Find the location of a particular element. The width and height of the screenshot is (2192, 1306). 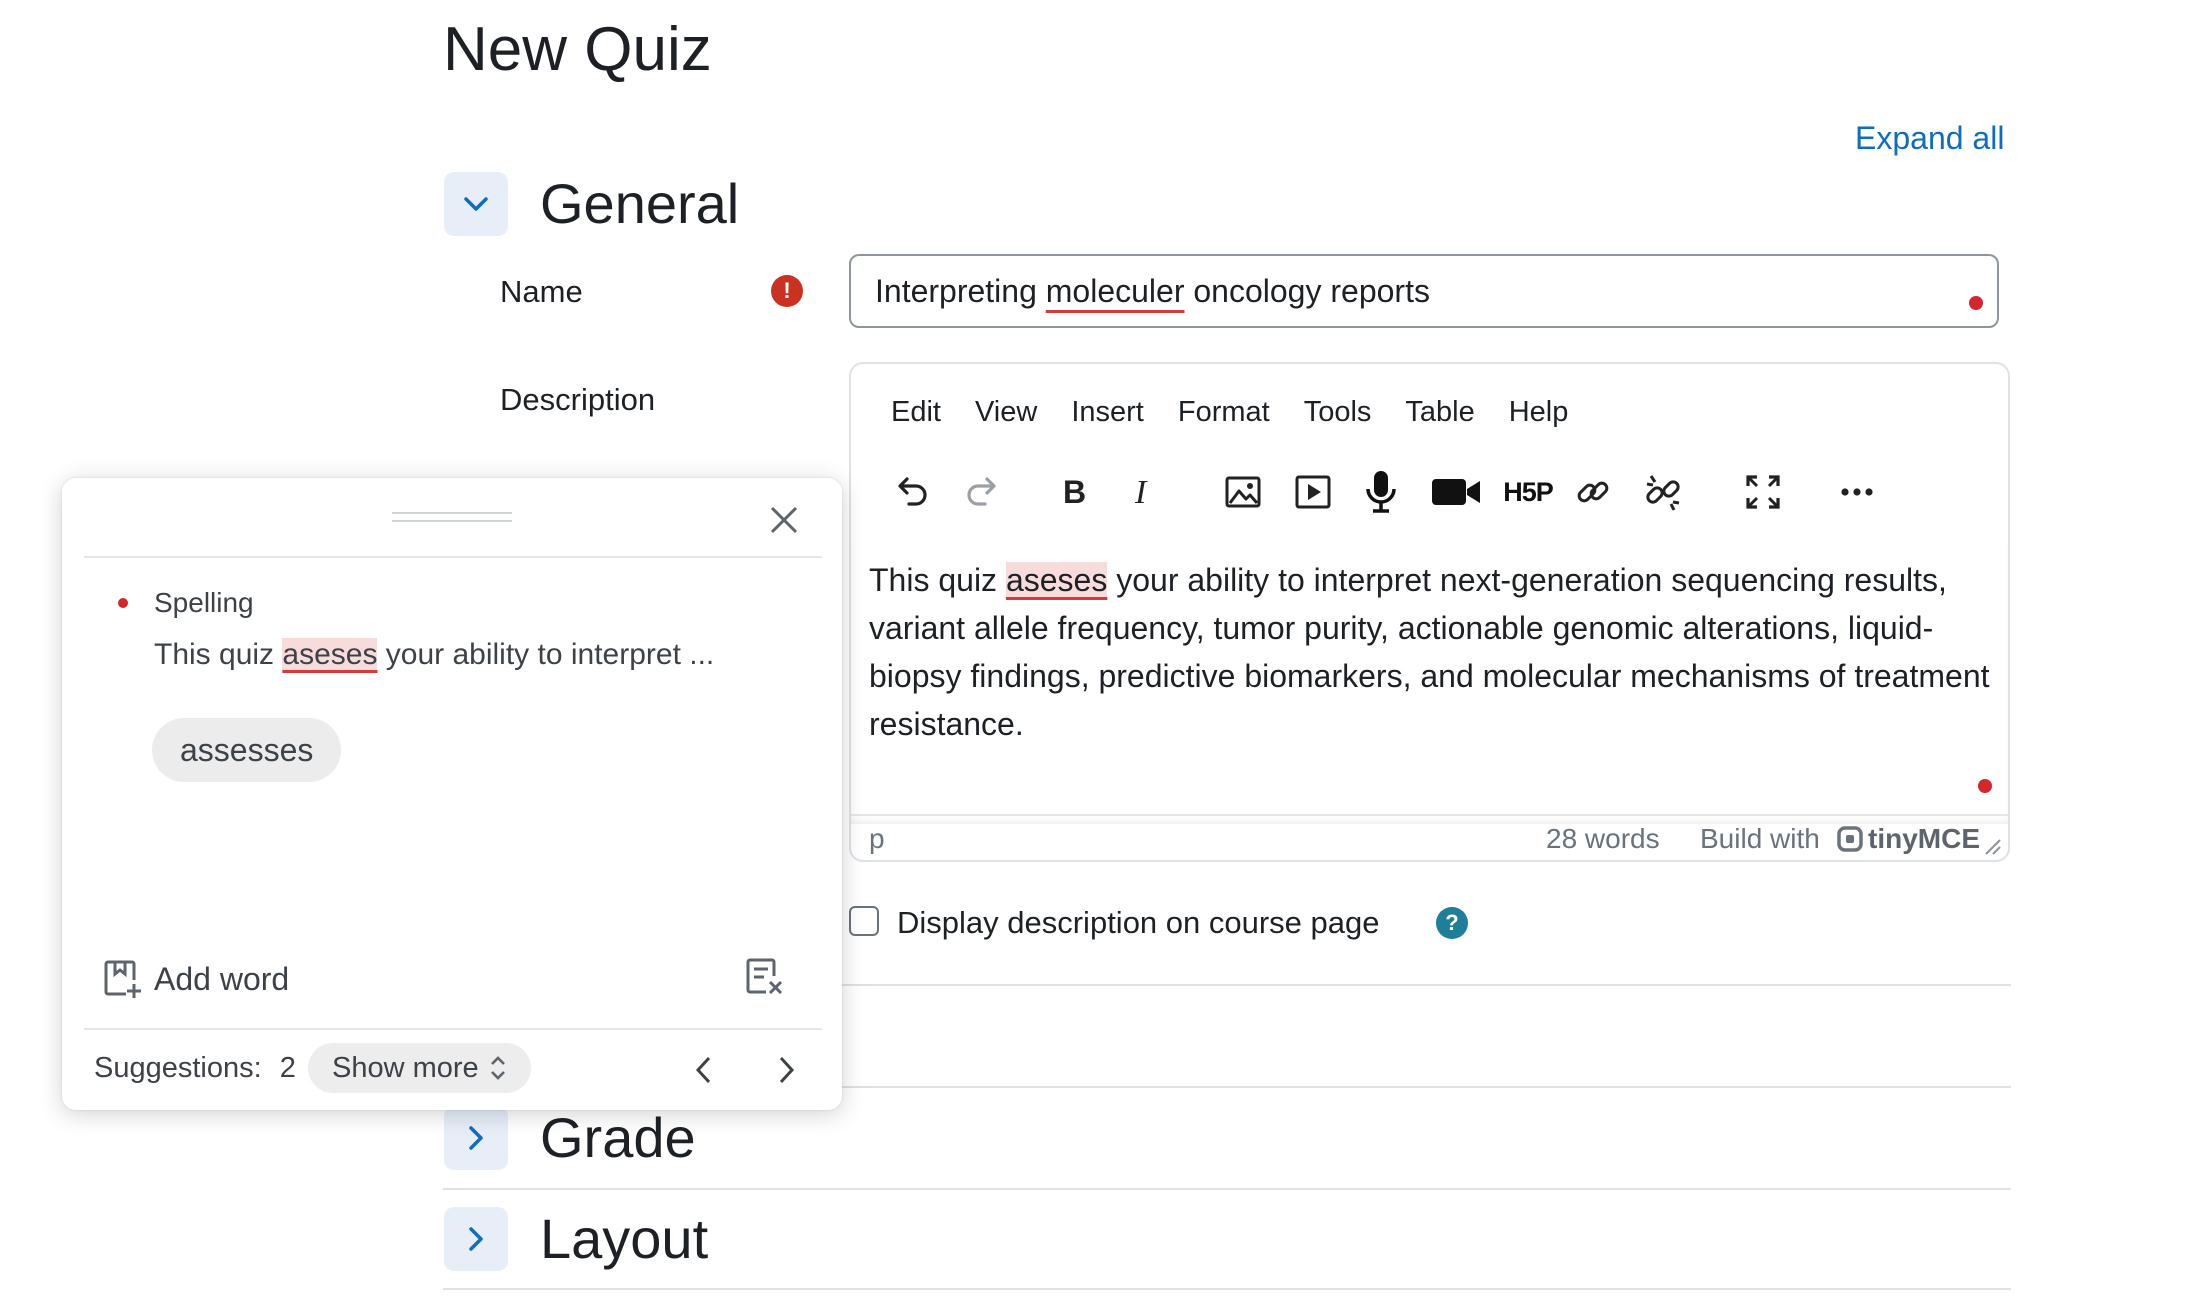

spelling-bullet is located at coordinates (123, 603).